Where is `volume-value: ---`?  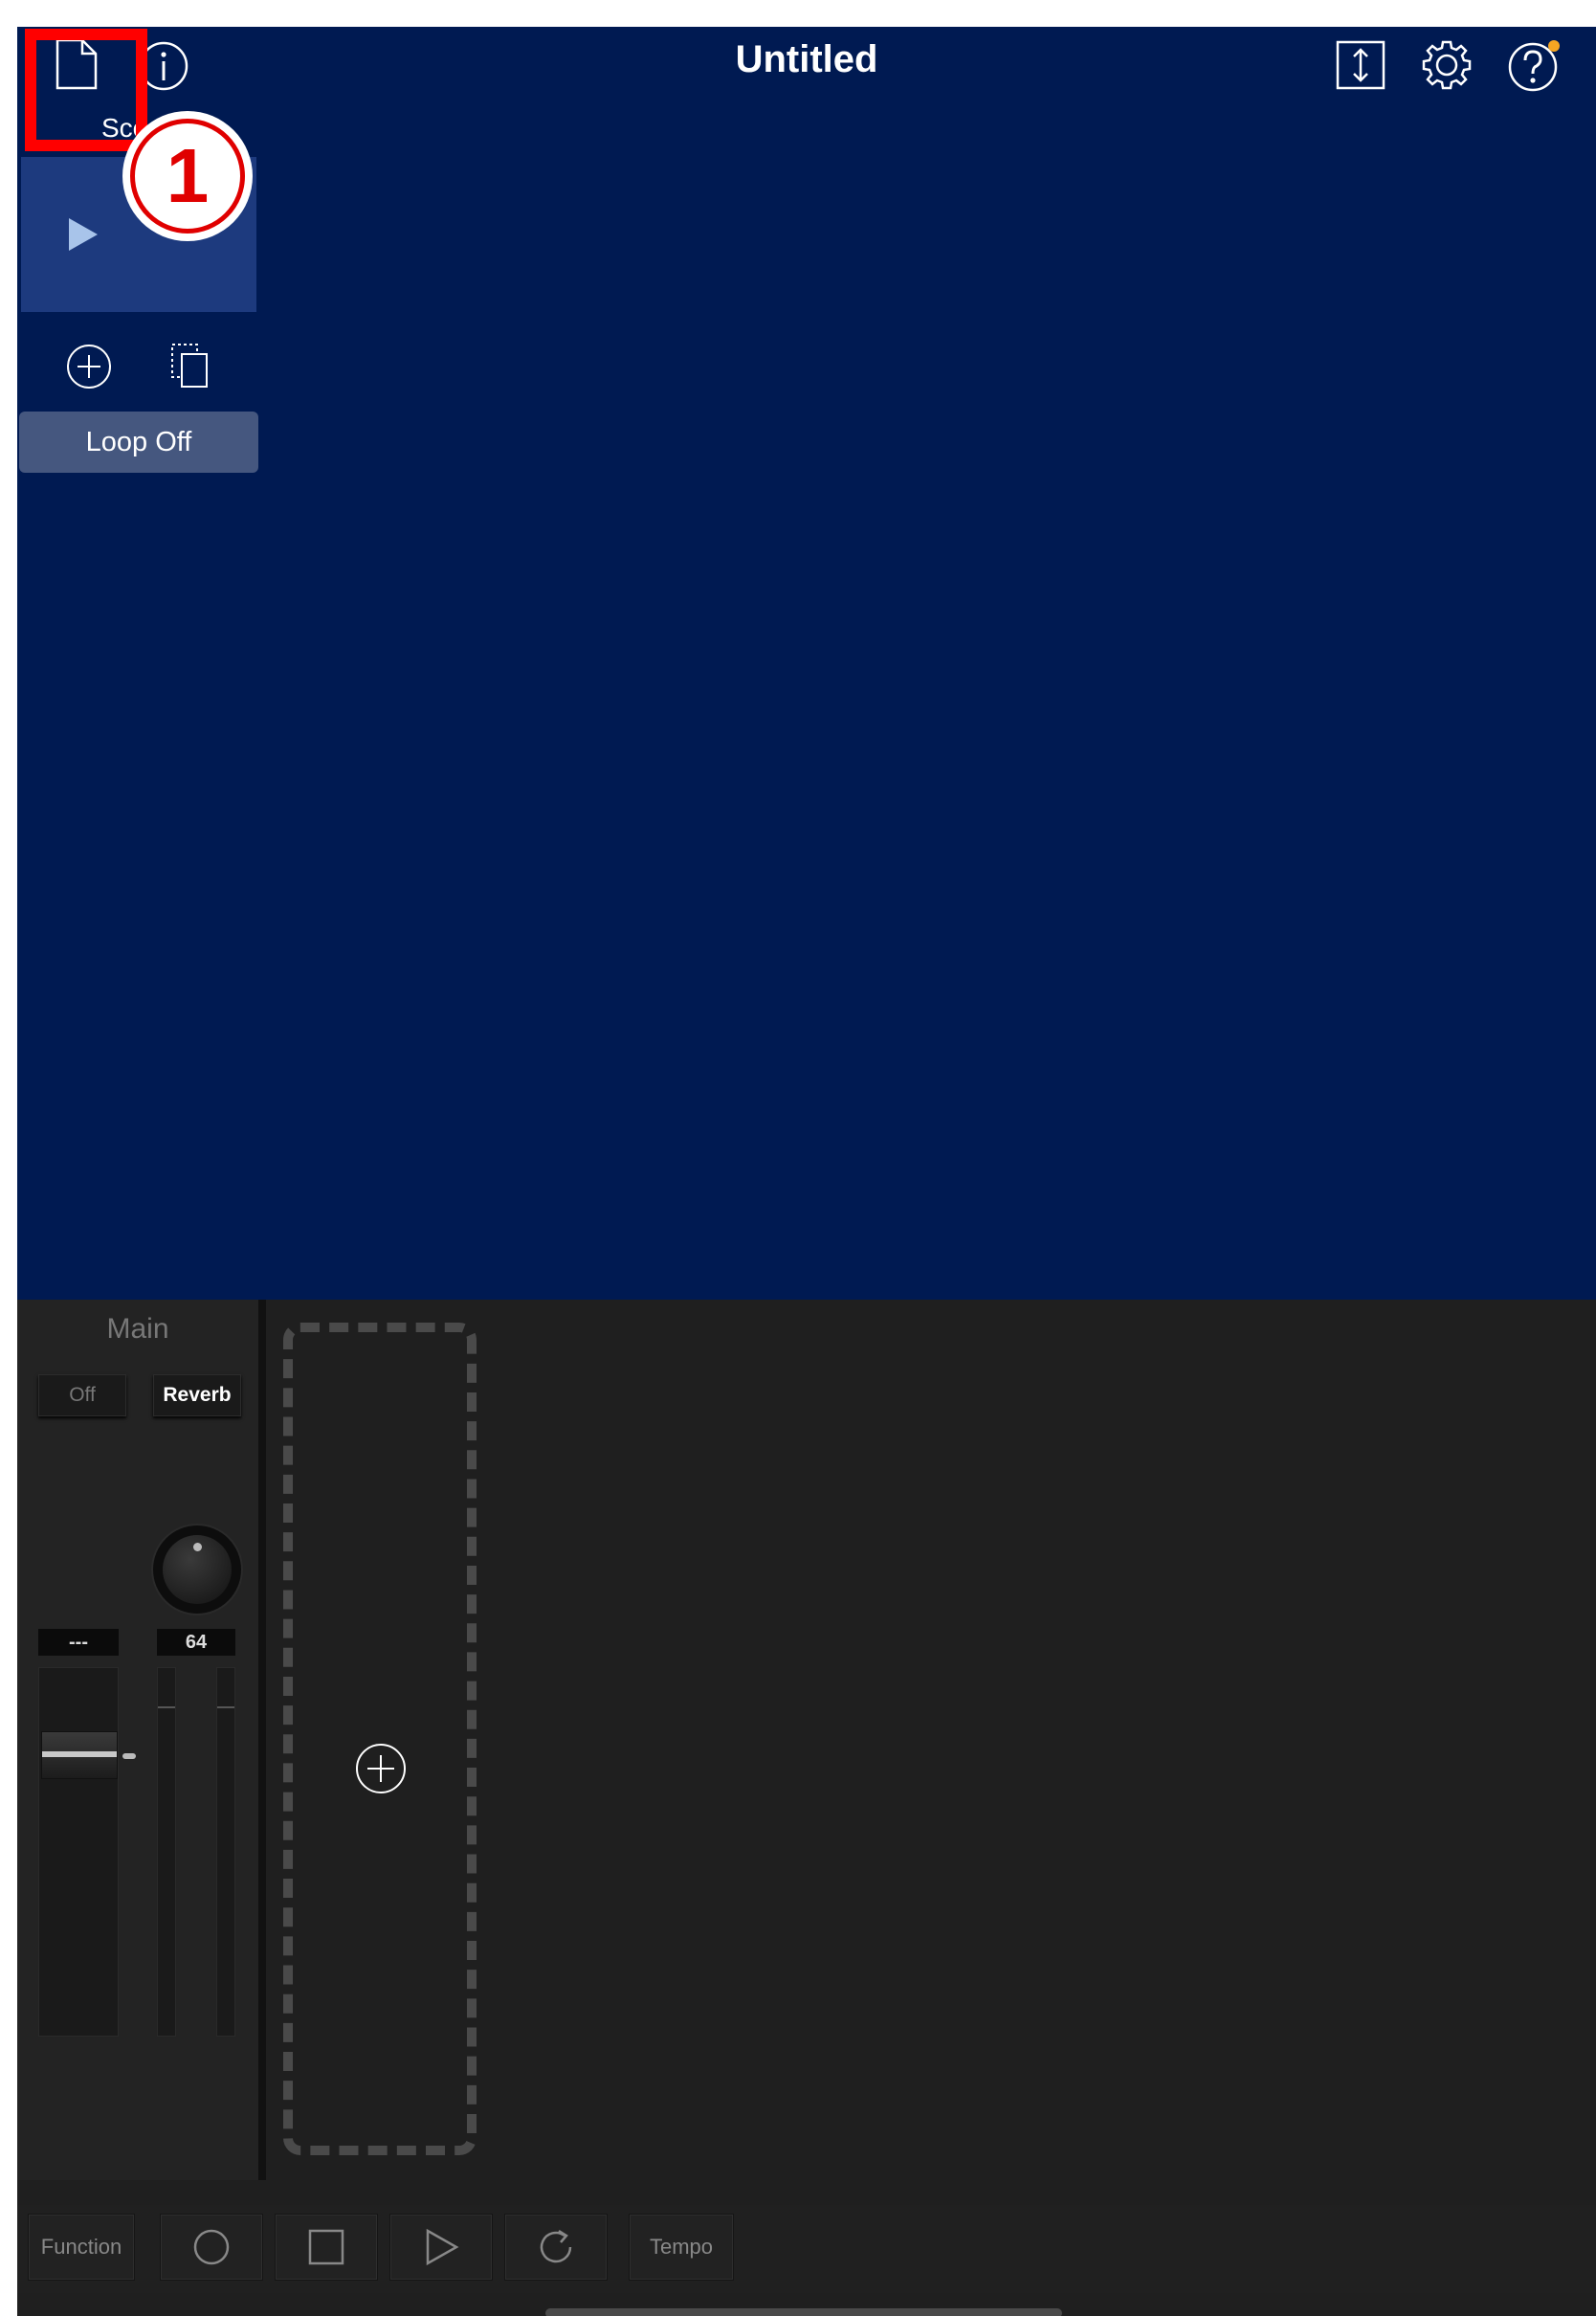 volume-value: --- is located at coordinates (79, 1642).